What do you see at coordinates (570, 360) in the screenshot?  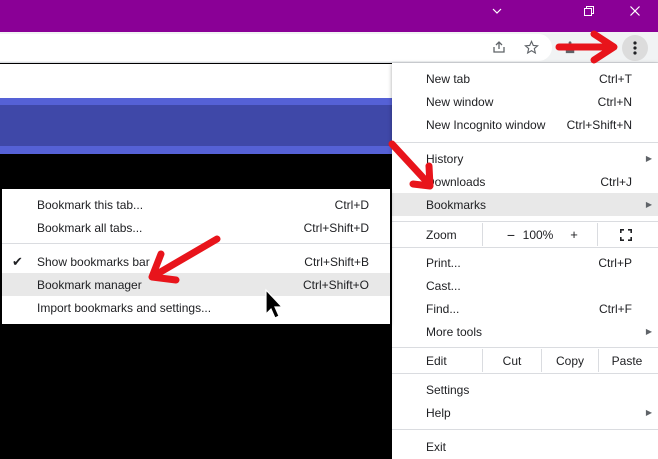 I see `copy-button: Copy` at bounding box center [570, 360].